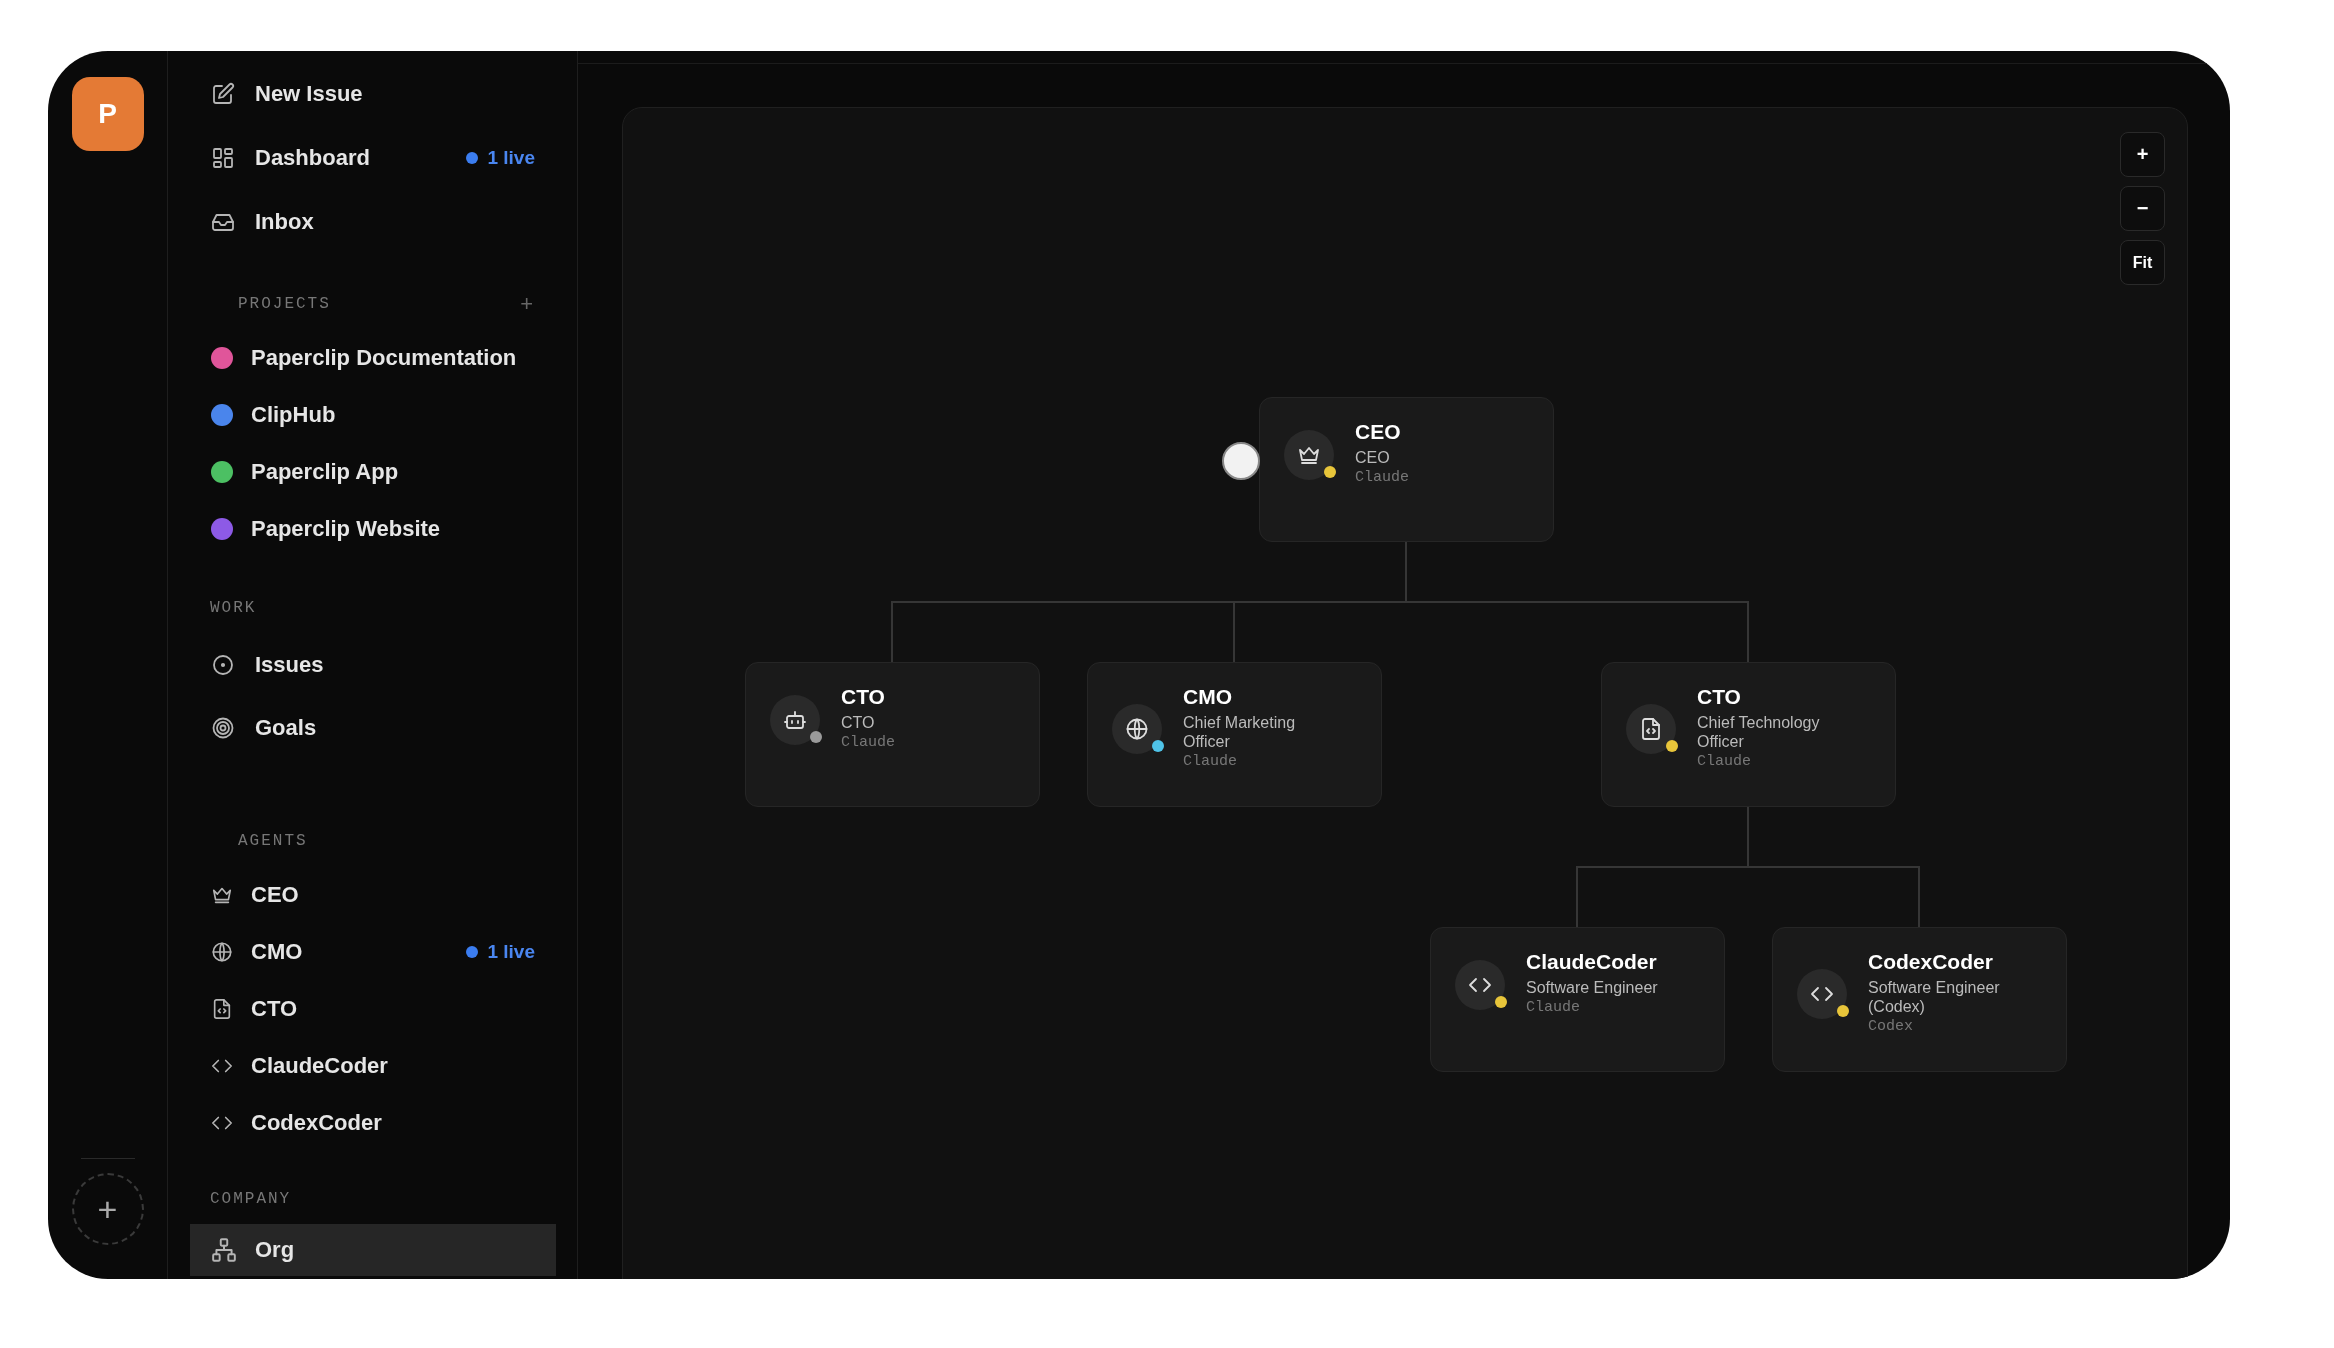 The width and height of the screenshot is (2334, 1348). What do you see at coordinates (1931, 962) in the screenshot?
I see `agent-name: CodexCoder` at bounding box center [1931, 962].